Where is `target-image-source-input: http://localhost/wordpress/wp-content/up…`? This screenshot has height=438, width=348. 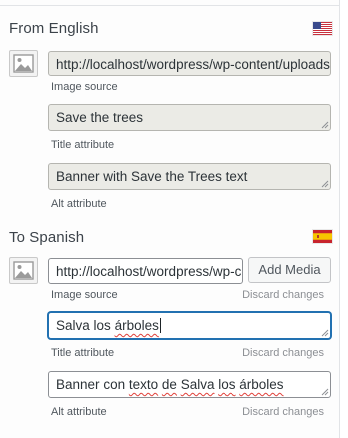
target-image-source-input: http://localhost/wordpress/wp-content/up… is located at coordinates (145, 271).